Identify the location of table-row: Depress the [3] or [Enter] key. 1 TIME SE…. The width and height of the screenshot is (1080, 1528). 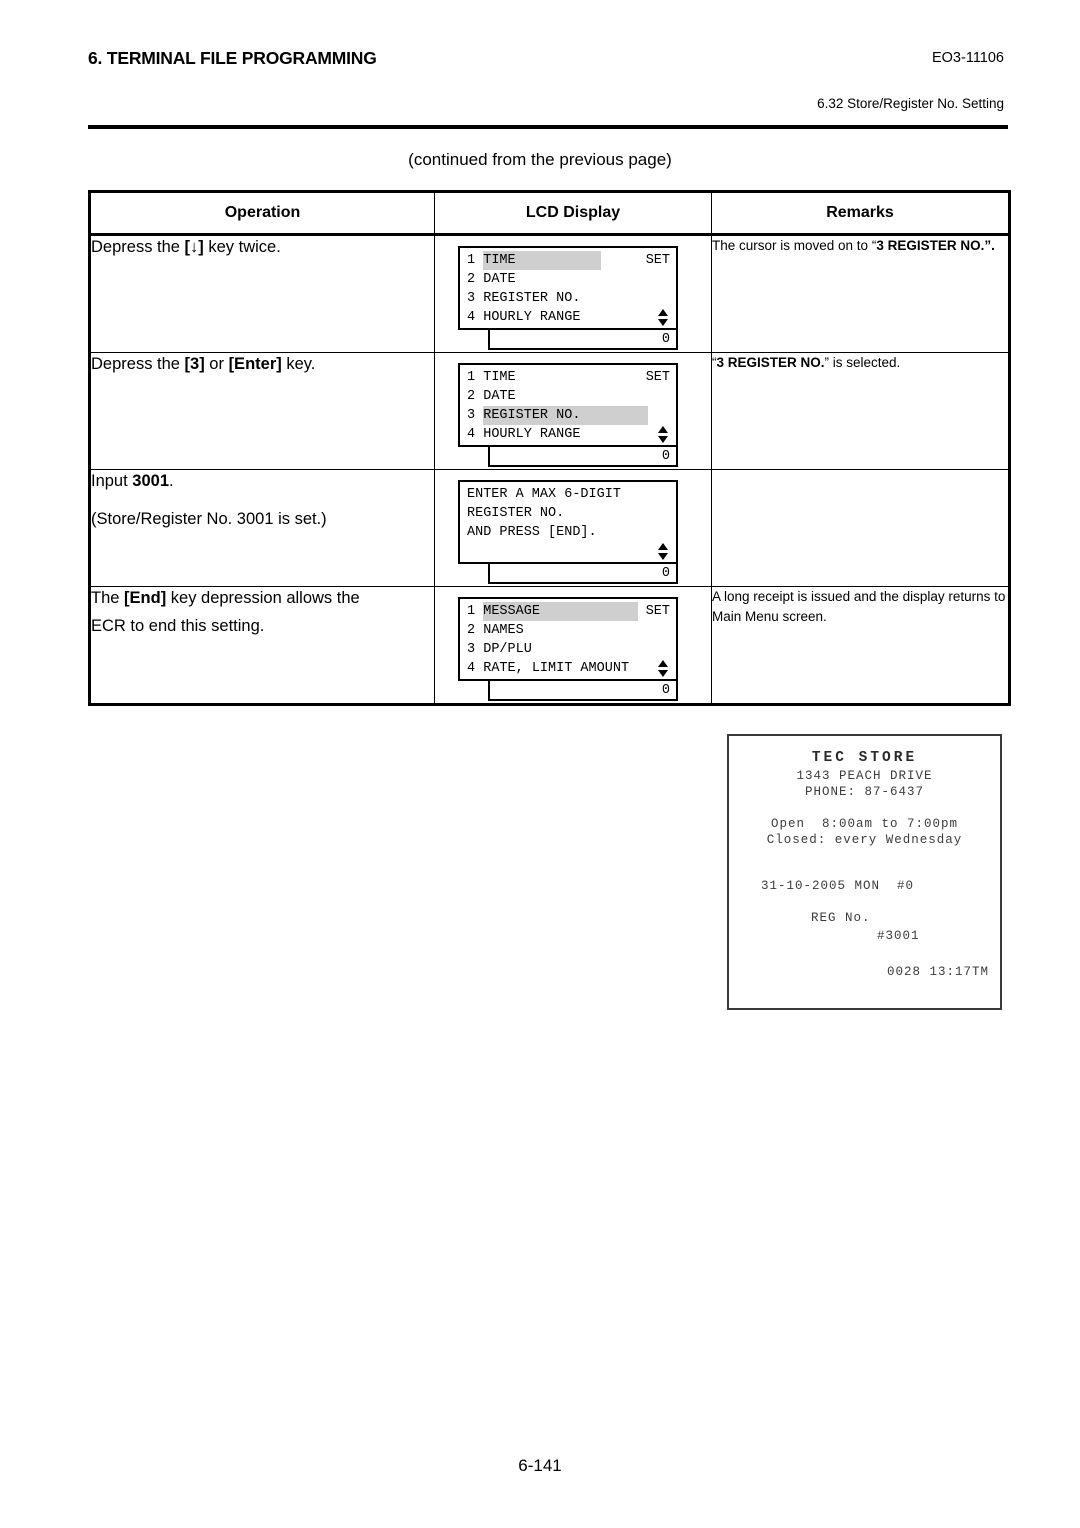
(549, 411).